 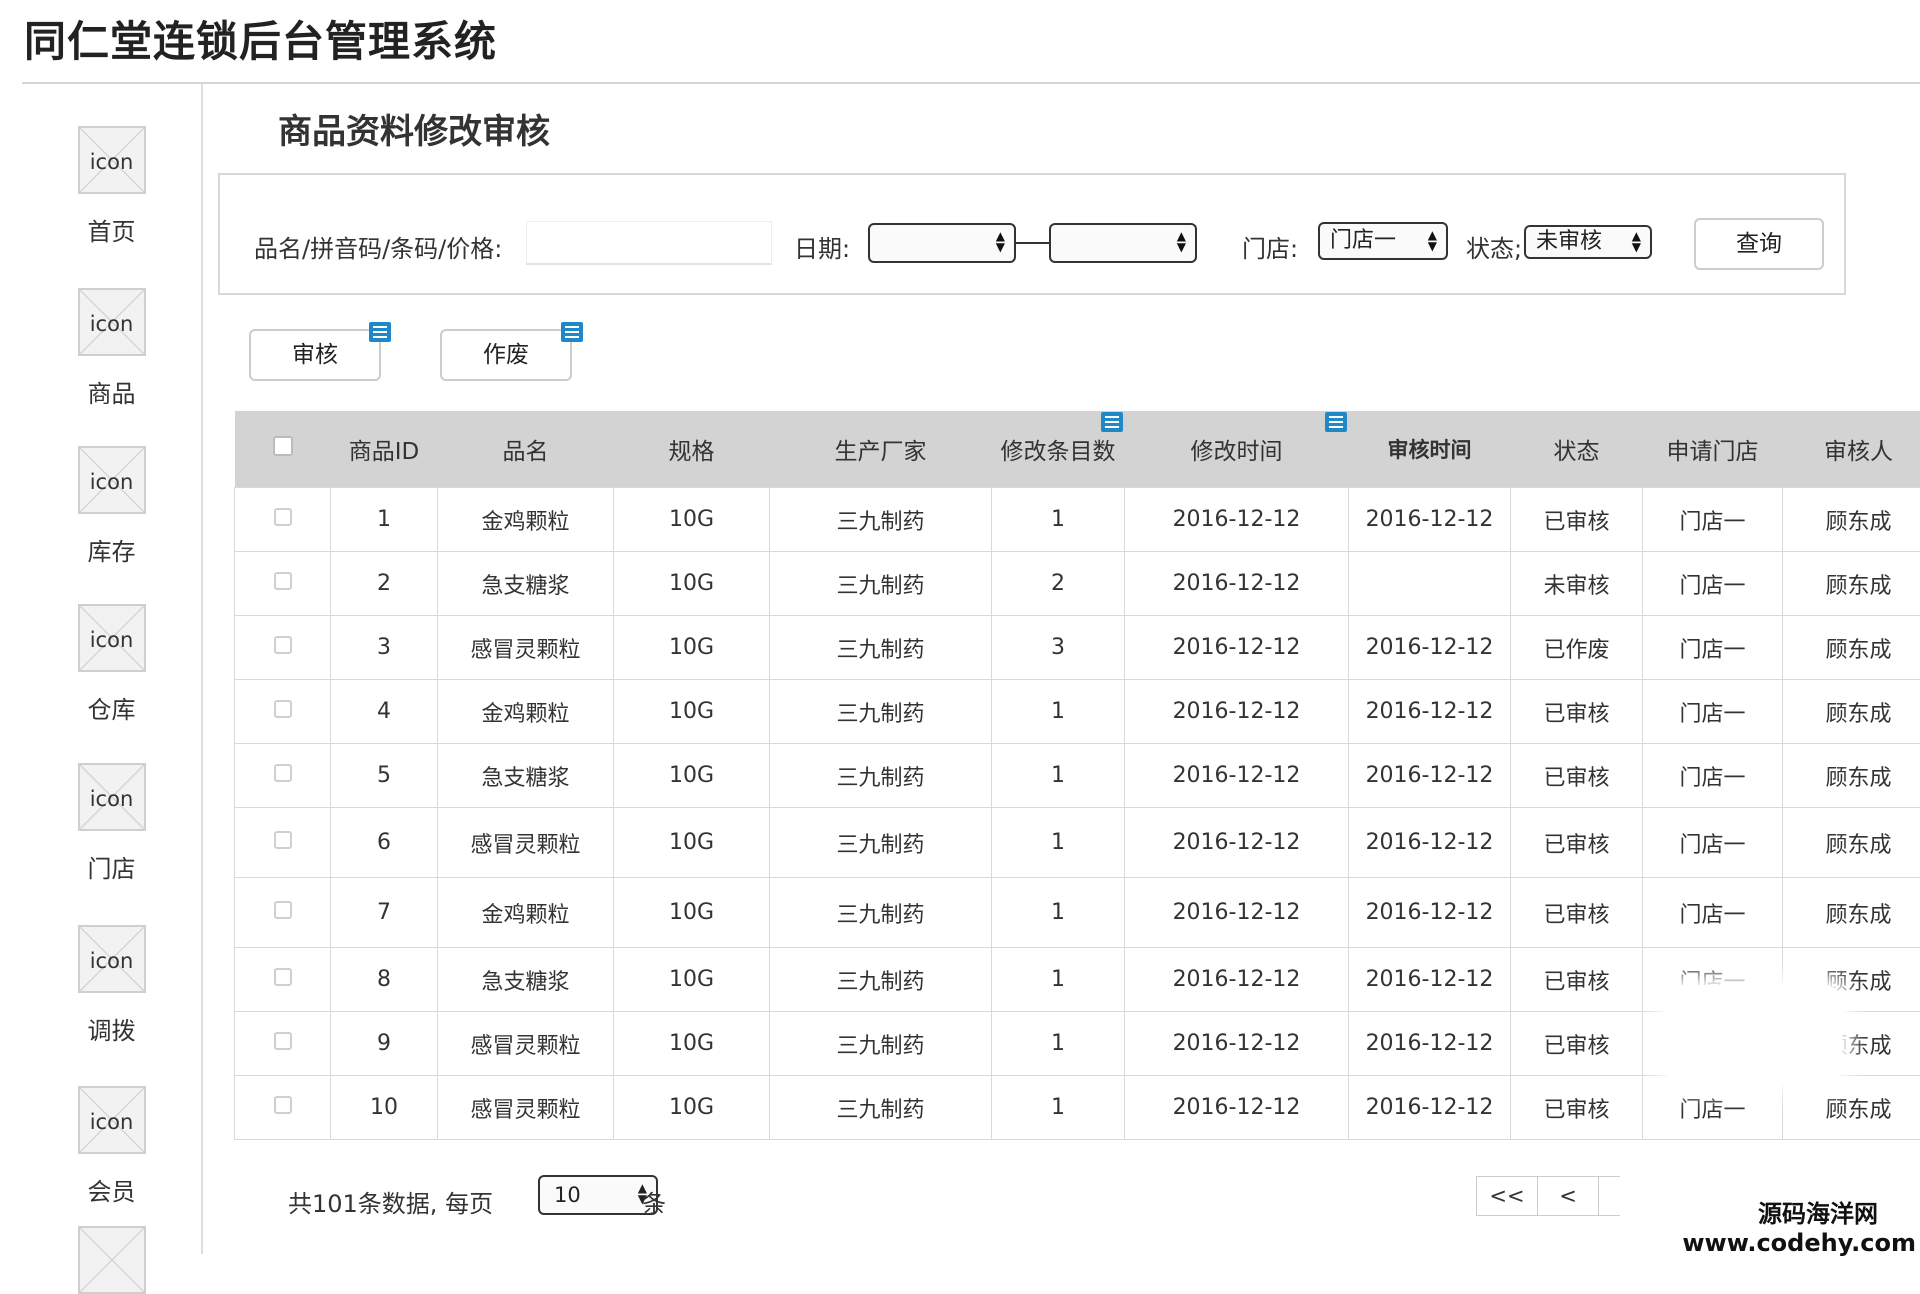 I want to click on column-header: 状态, so click(x=1577, y=449).